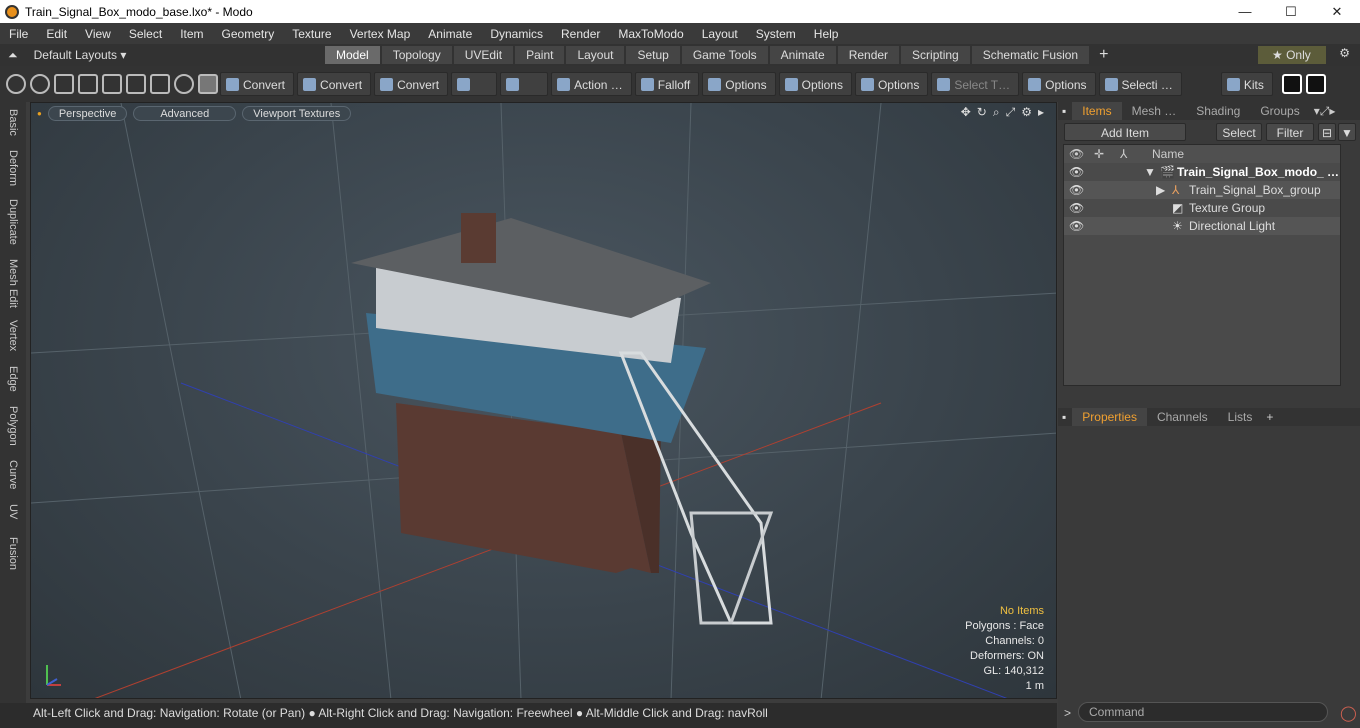 The image size is (1360, 728). I want to click on viewport-gear-icon: ⚙, so click(1026, 112).